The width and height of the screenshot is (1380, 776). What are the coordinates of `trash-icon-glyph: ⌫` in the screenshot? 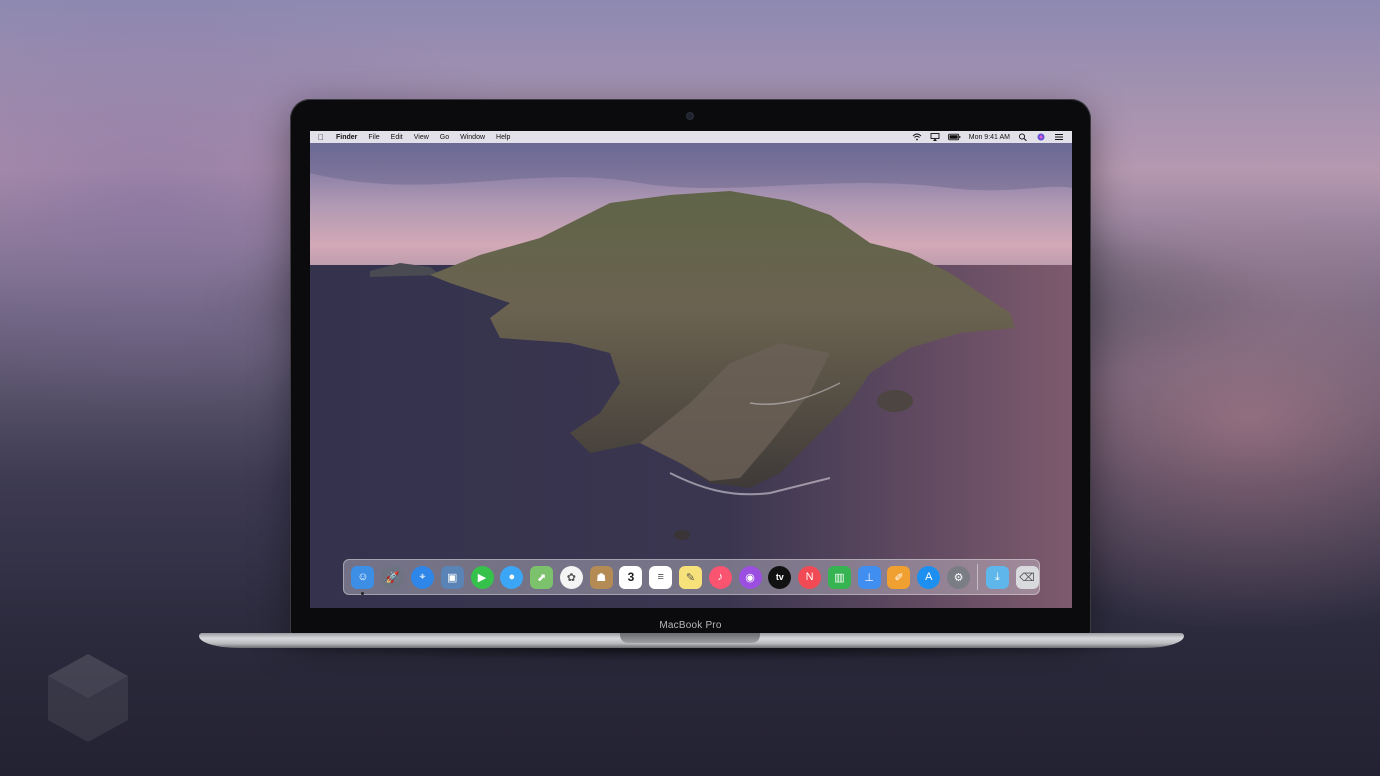 It's located at (1027, 577).